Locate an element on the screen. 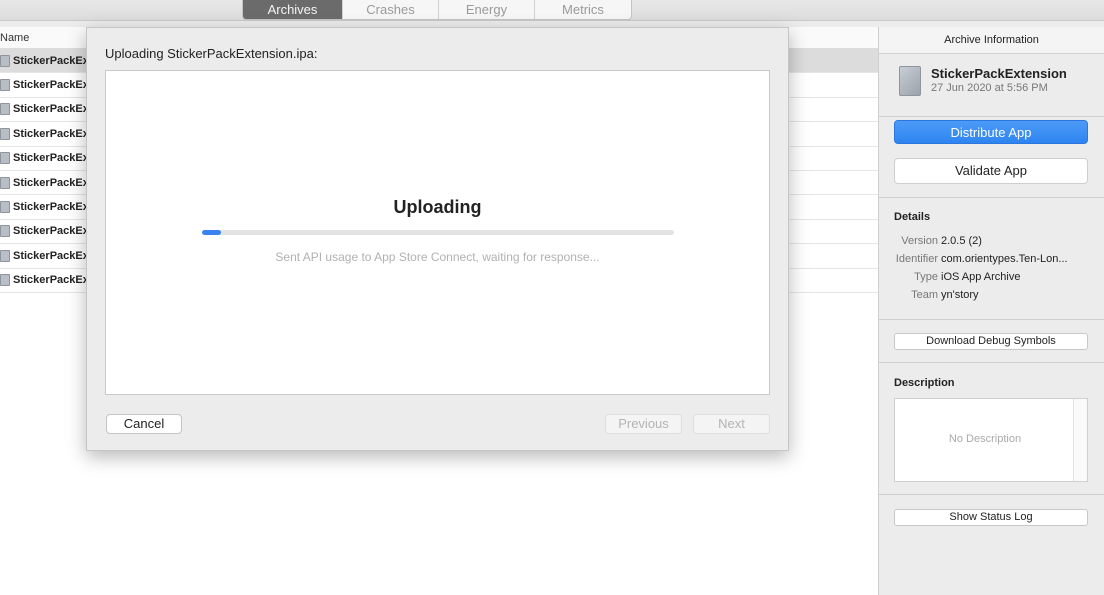 The height and width of the screenshot is (595, 1104). cancel-button: Cancel is located at coordinates (144, 424).